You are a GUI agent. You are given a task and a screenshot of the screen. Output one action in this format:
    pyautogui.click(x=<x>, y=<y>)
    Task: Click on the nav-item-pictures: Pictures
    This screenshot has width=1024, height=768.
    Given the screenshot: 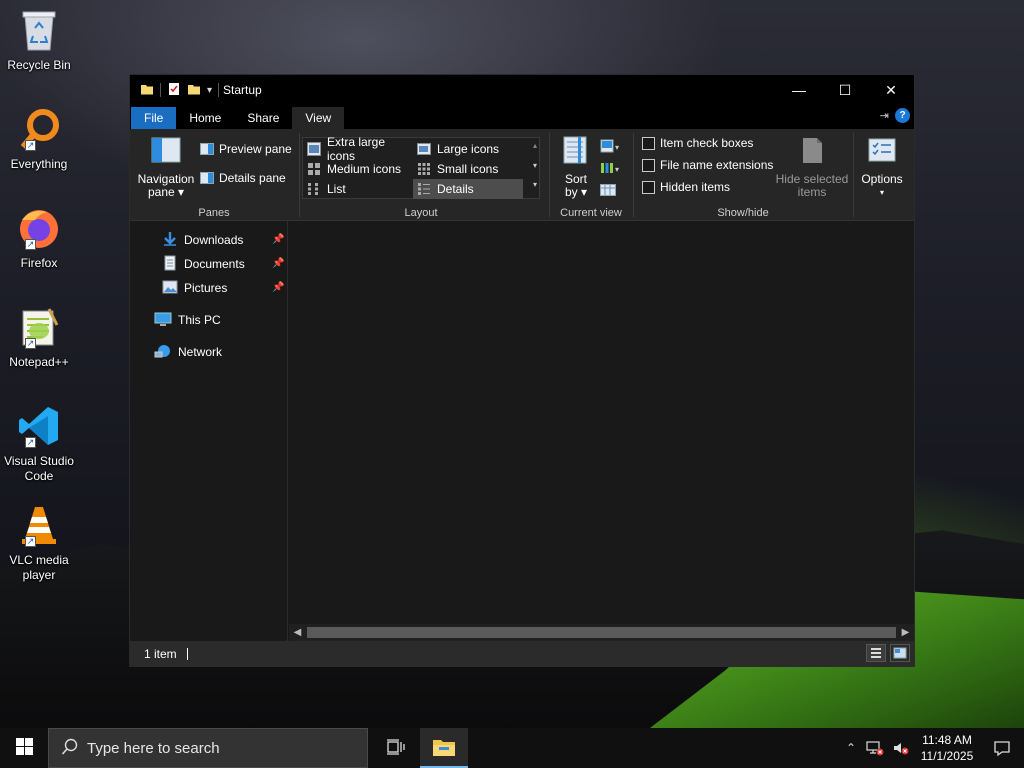 What is the action you would take?
    pyautogui.click(x=194, y=288)
    